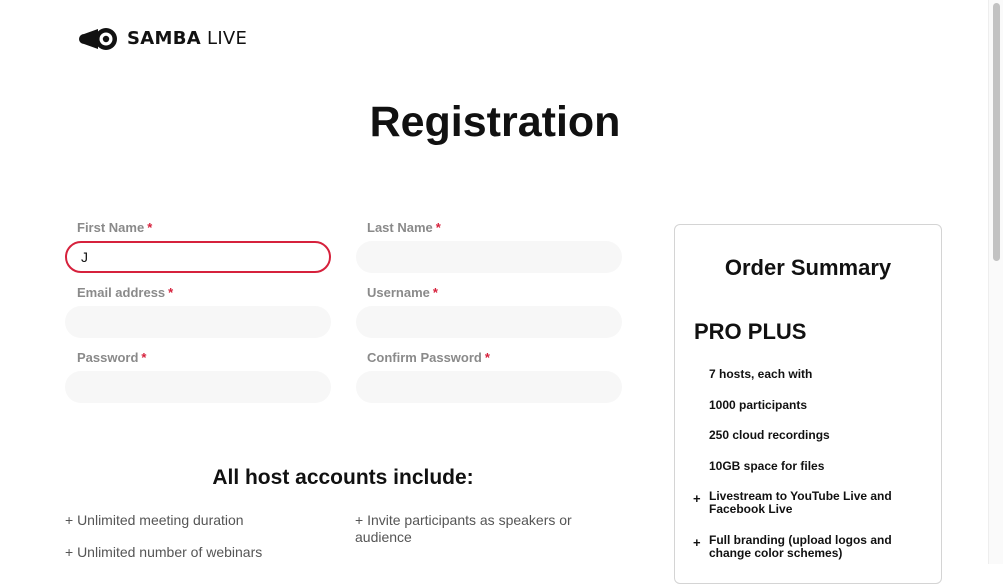 This screenshot has height=584, width=1003. I want to click on confirm-password-input, so click(489, 387).